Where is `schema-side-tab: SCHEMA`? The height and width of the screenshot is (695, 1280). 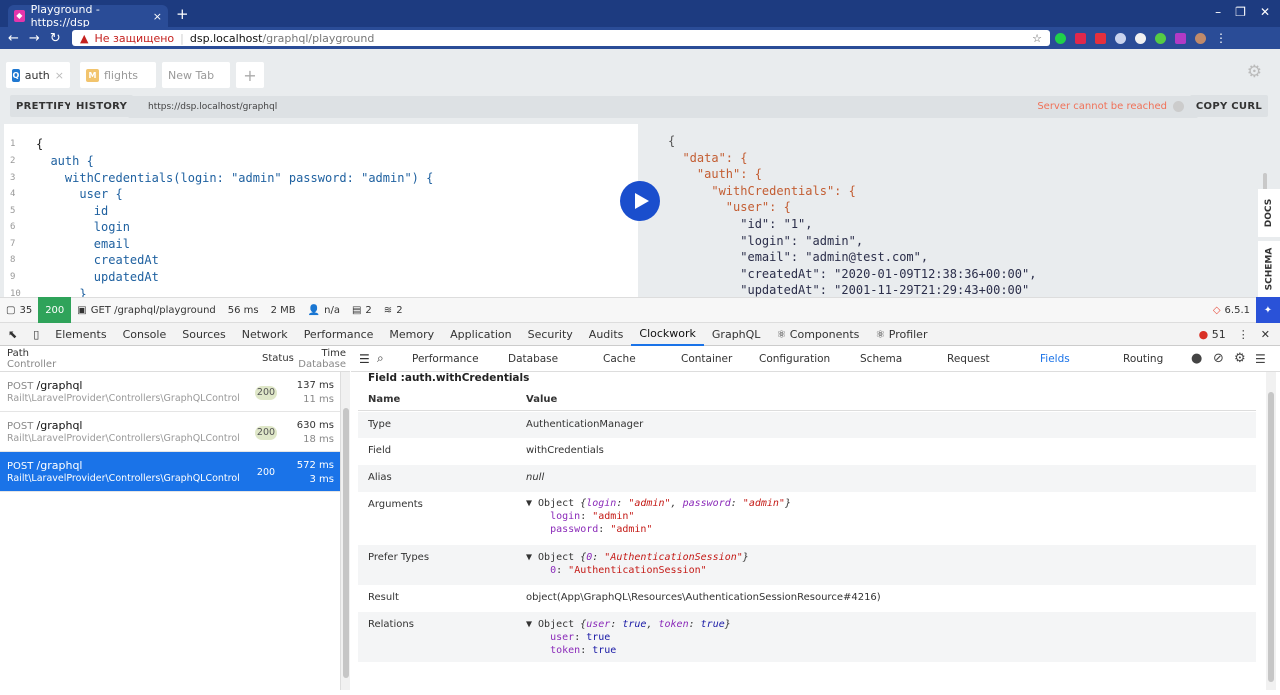
schema-side-tab: SCHEMA is located at coordinates (1269, 269).